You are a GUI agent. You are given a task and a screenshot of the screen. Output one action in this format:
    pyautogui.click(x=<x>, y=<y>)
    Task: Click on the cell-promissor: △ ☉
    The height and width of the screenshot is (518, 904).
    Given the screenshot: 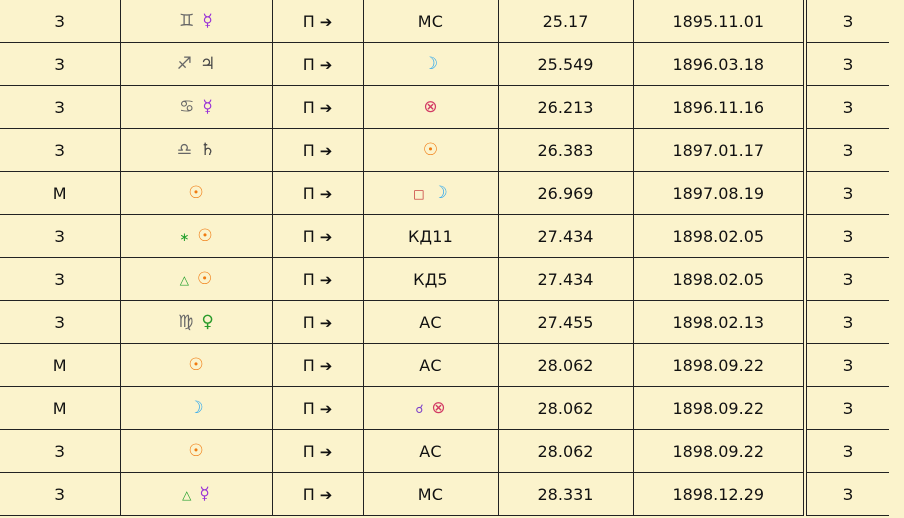 What is the action you would take?
    pyautogui.click(x=196, y=279)
    